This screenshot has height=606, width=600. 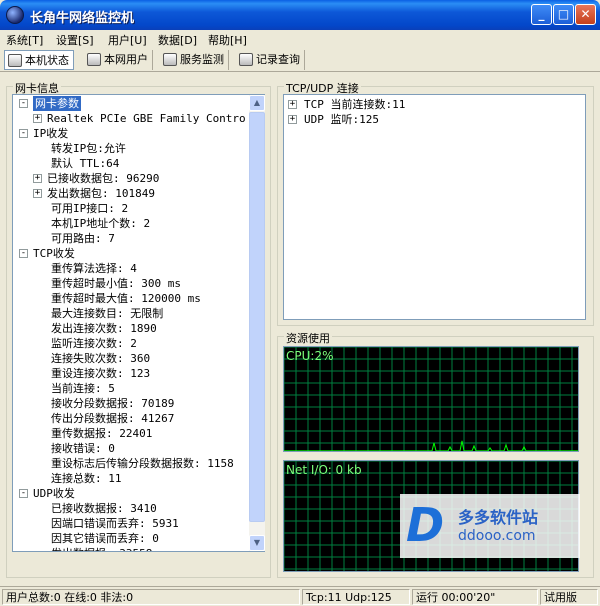 I want to click on nic-tree-scrollbar: ▲ ▼, so click(x=257, y=323).